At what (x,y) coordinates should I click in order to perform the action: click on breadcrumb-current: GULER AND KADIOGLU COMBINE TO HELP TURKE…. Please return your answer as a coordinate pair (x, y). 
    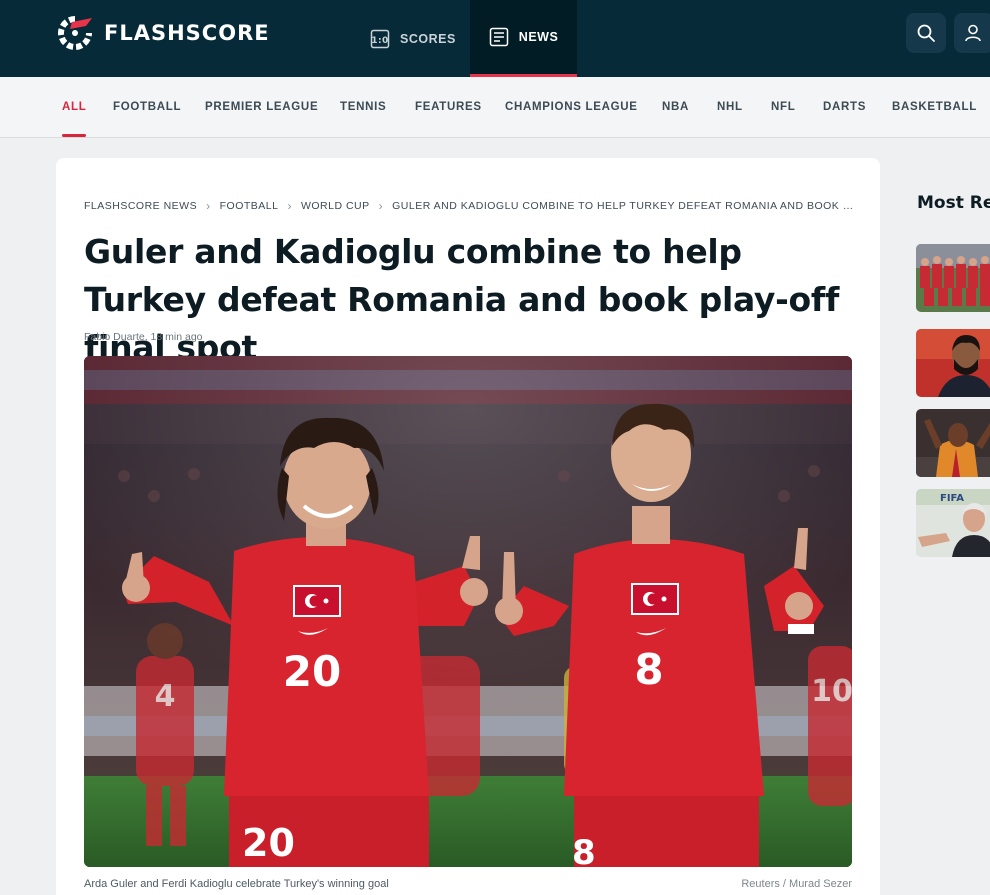
    Looking at the image, I should click on (623, 206).